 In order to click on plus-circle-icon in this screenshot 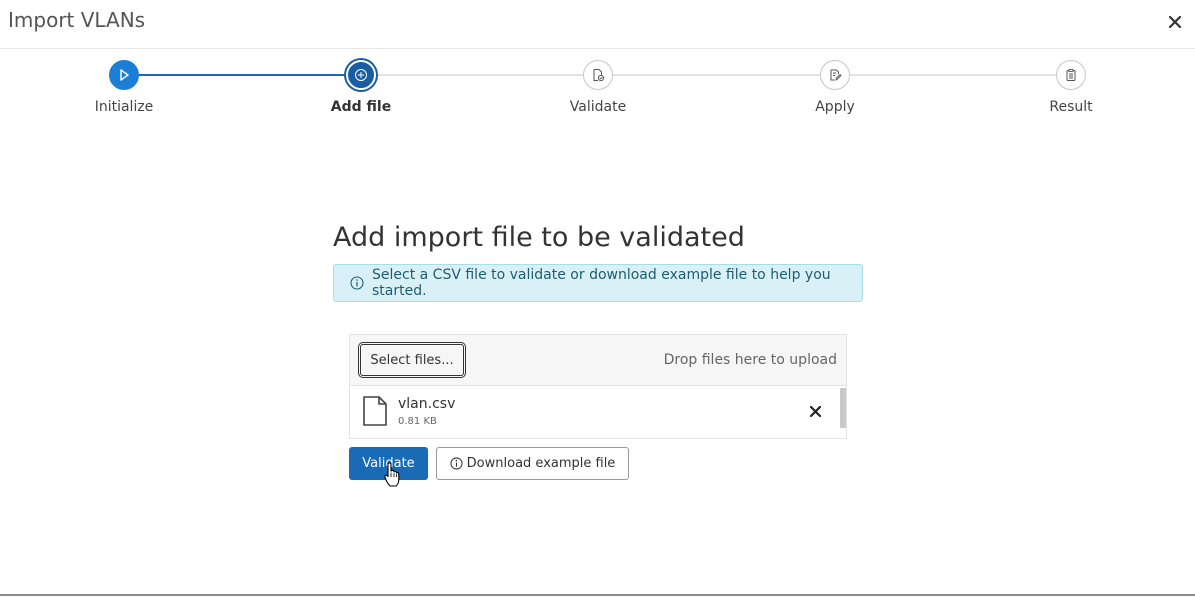, I will do `click(361, 75)`.